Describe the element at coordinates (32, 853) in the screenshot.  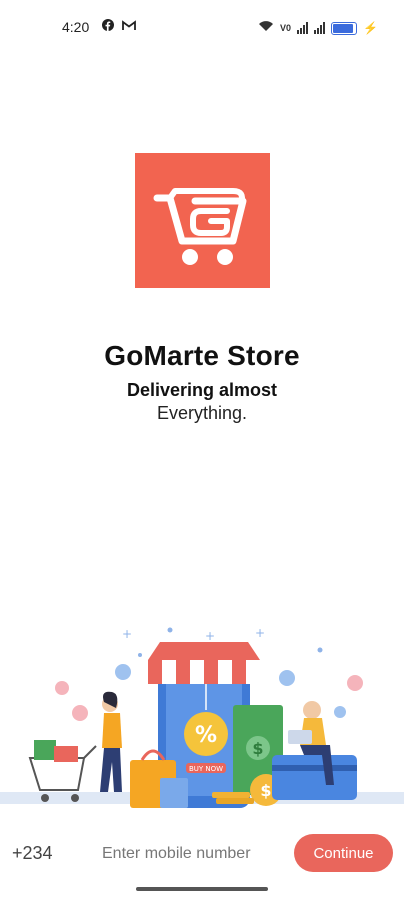
I see `country-code: +234` at that location.